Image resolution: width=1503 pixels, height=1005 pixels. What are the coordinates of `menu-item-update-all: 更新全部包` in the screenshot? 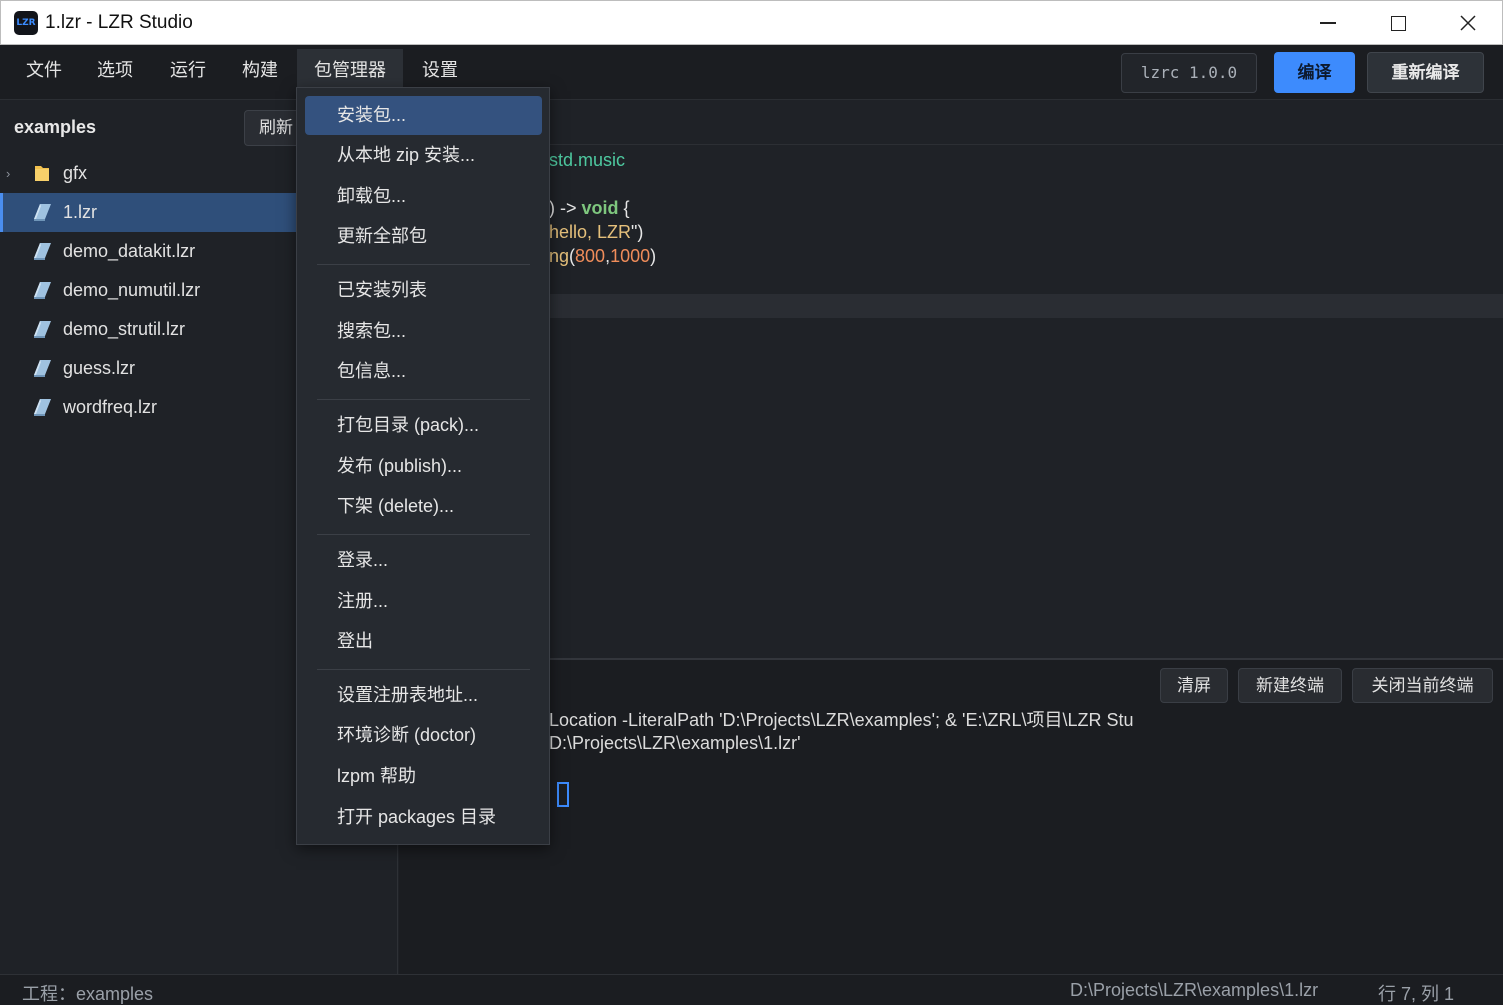 It's located at (423, 236).